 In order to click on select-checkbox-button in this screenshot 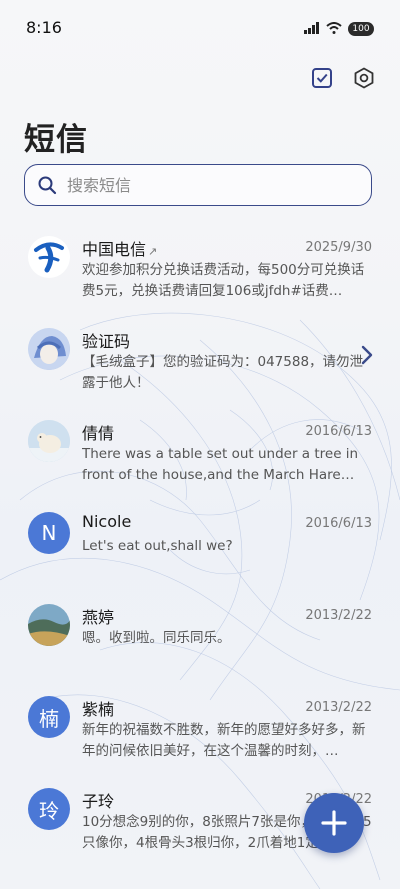, I will do `click(322, 78)`.